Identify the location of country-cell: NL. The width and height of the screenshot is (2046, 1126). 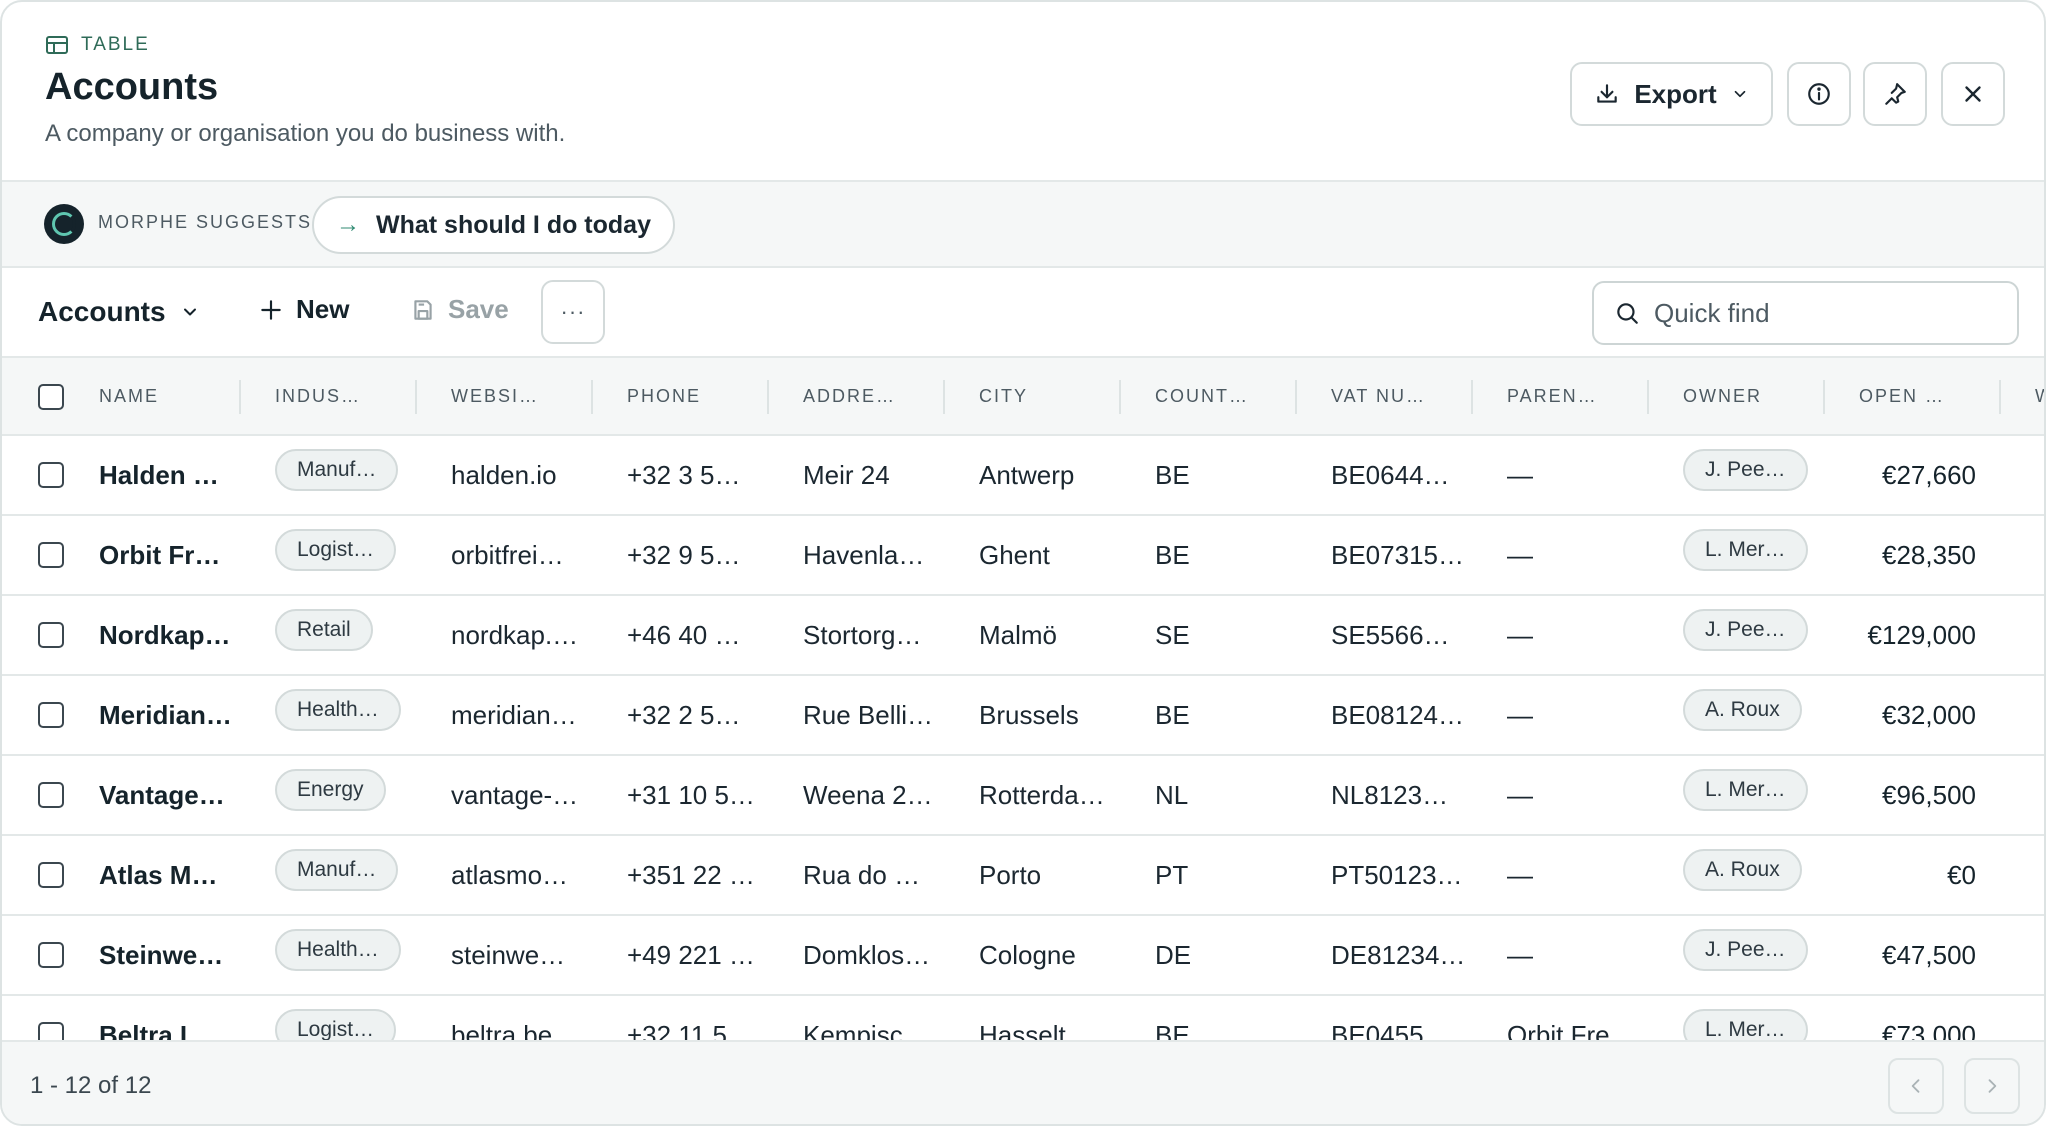
(1172, 795).